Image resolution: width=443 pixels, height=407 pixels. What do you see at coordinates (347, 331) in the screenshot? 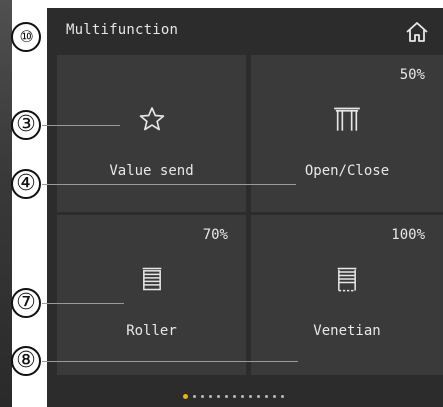
I see `tile-label: Venetian` at bounding box center [347, 331].